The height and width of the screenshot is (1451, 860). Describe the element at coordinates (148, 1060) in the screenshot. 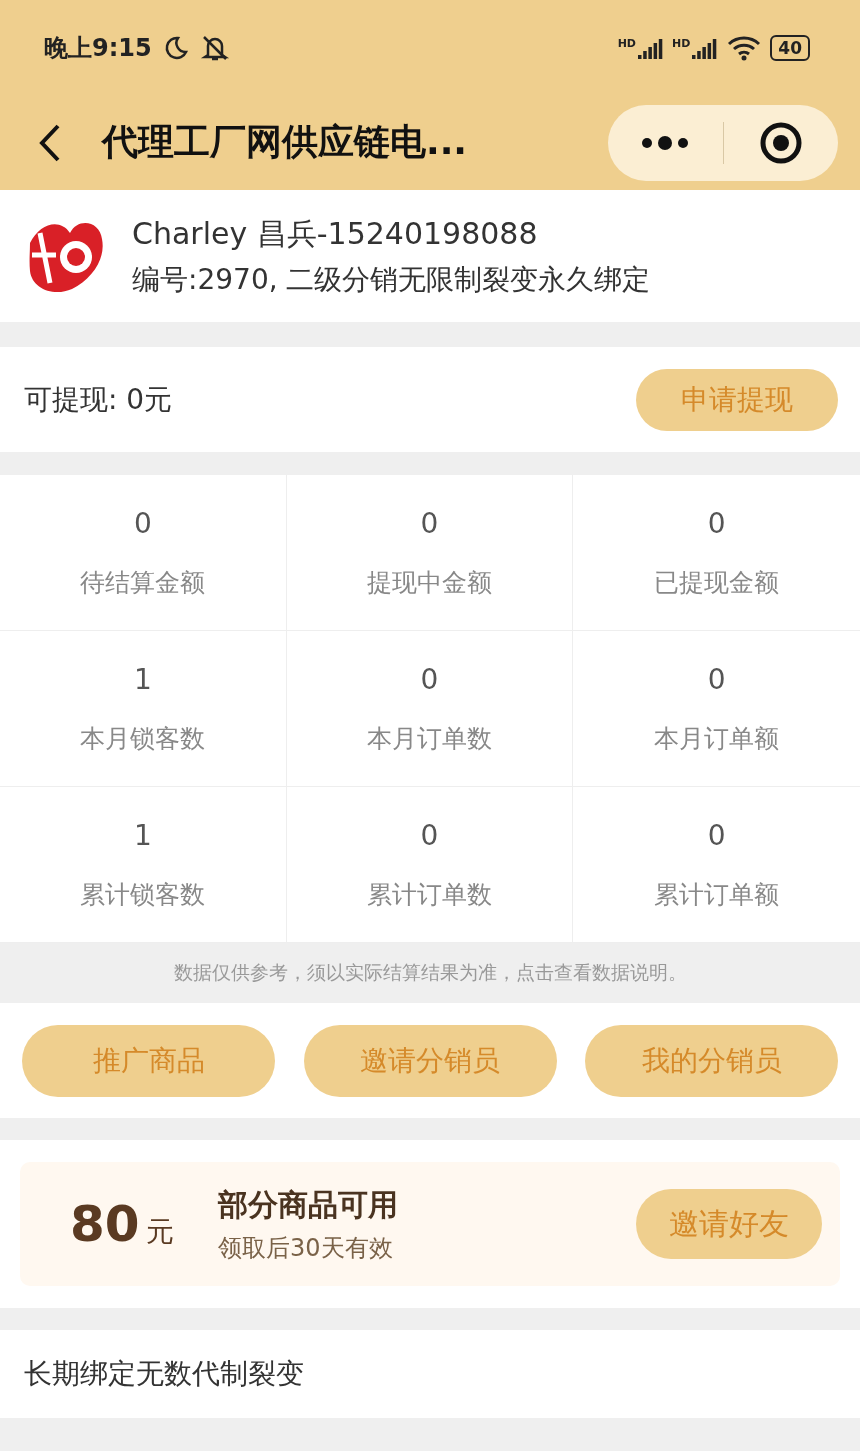

I see `action-button: 推广商品` at that location.